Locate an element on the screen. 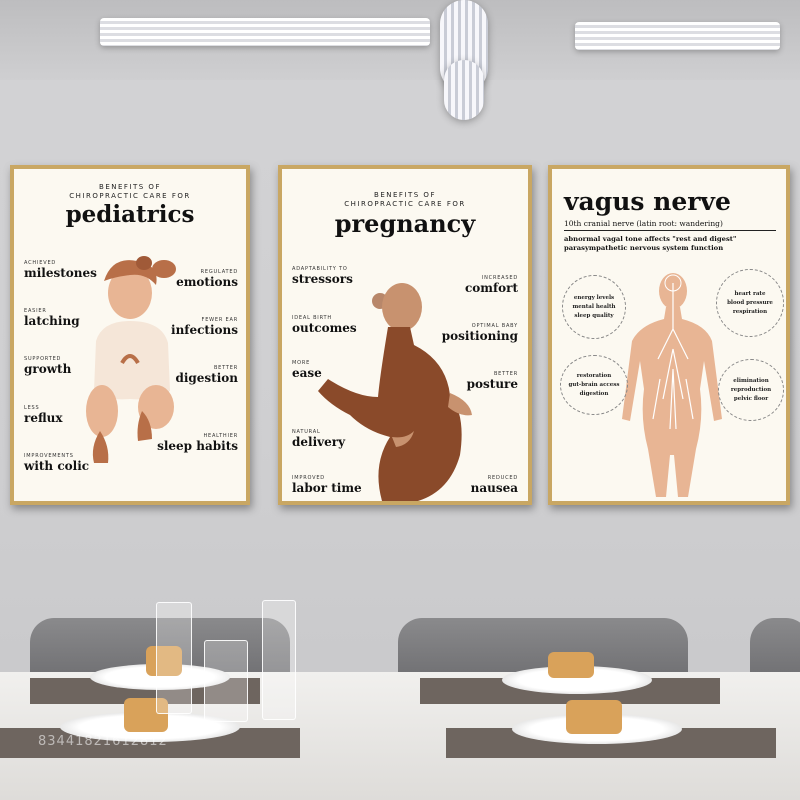 The height and width of the screenshot is (800, 800). baby-illustration is located at coordinates (131, 359).